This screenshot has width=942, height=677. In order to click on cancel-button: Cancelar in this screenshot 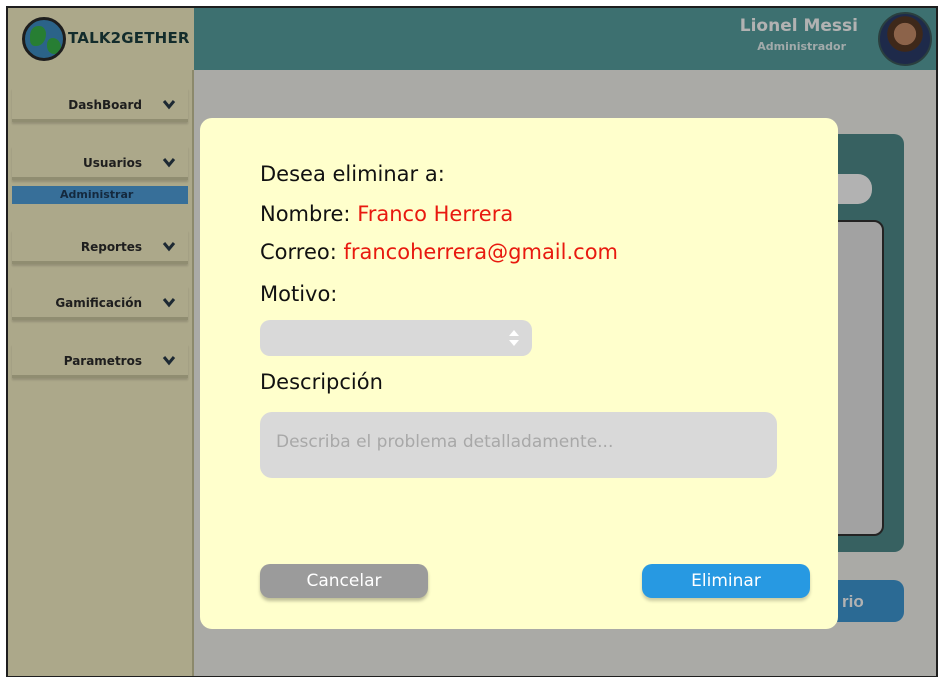, I will do `click(344, 581)`.